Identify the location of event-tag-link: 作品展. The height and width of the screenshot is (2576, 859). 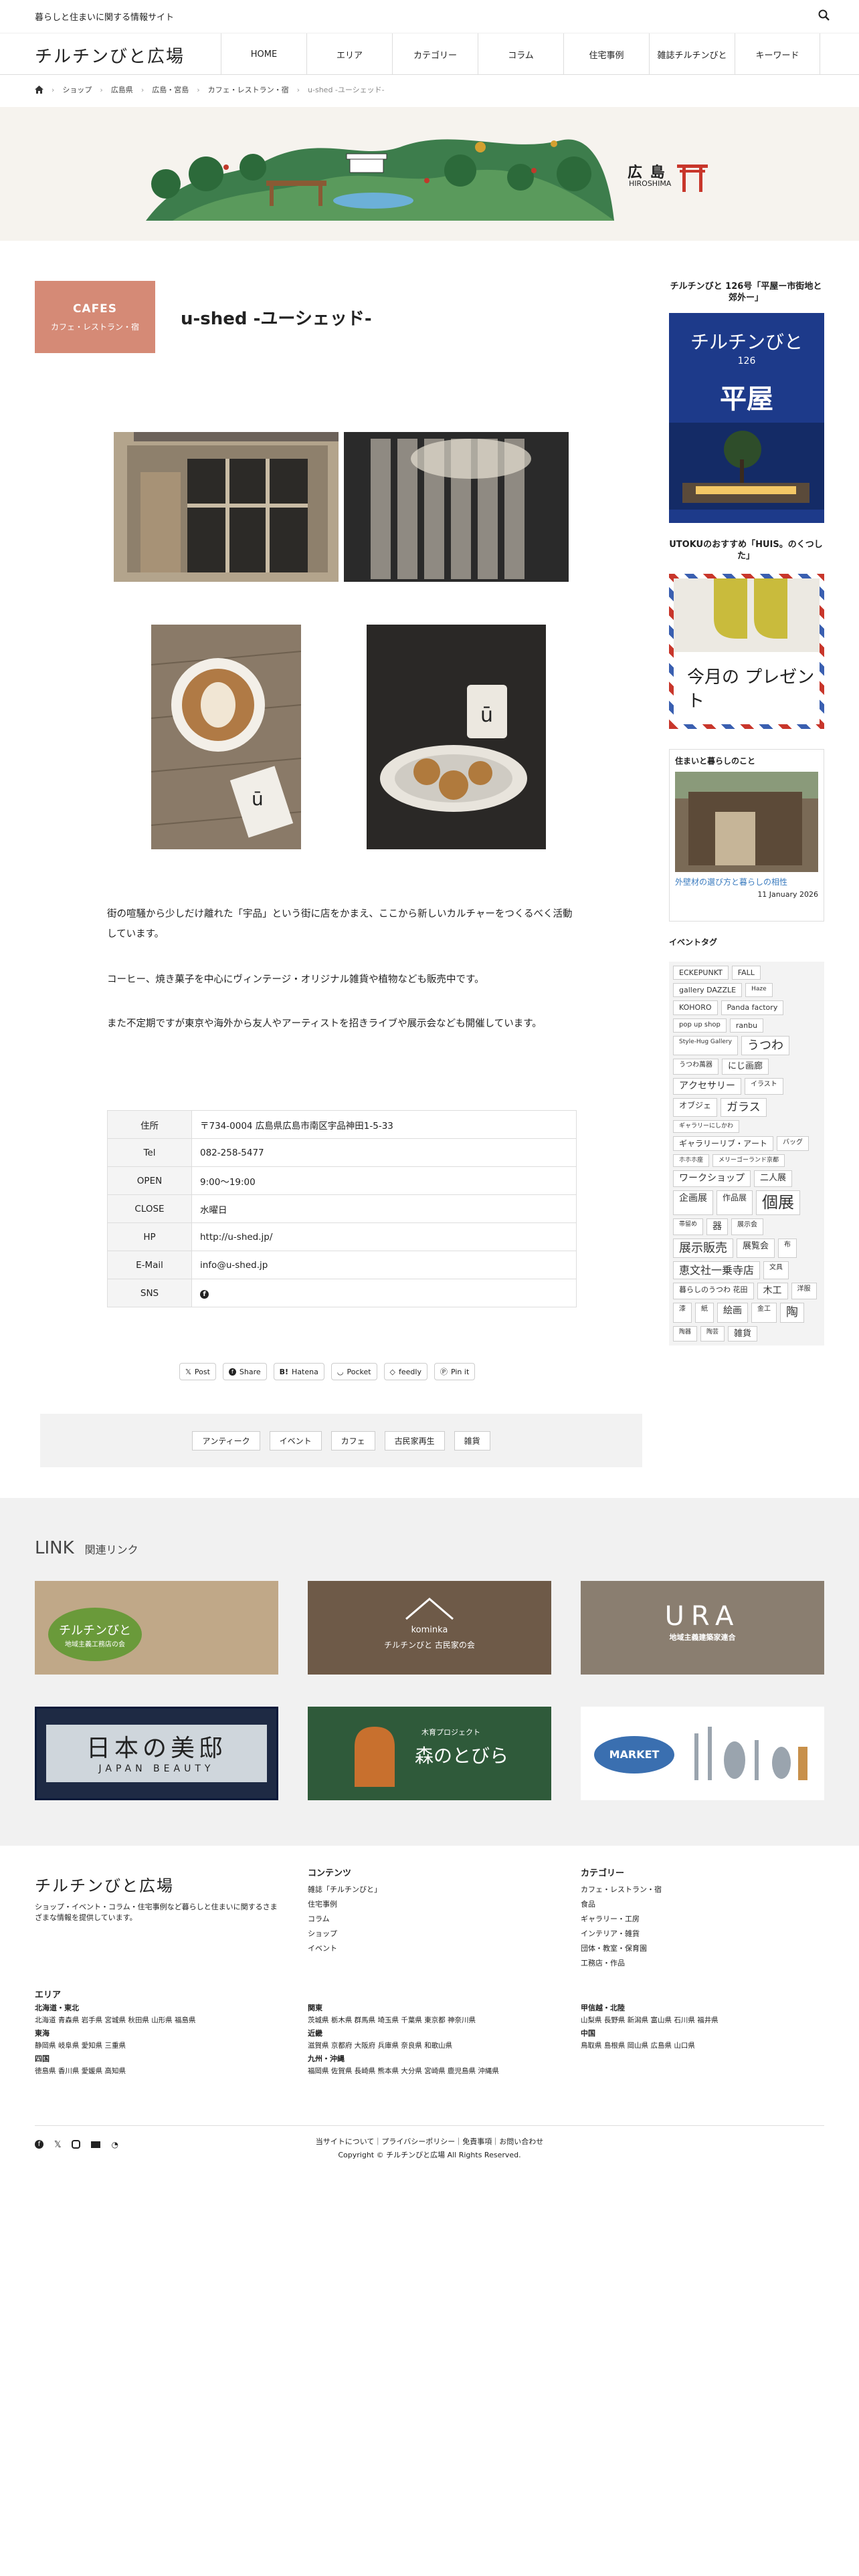
(735, 1202).